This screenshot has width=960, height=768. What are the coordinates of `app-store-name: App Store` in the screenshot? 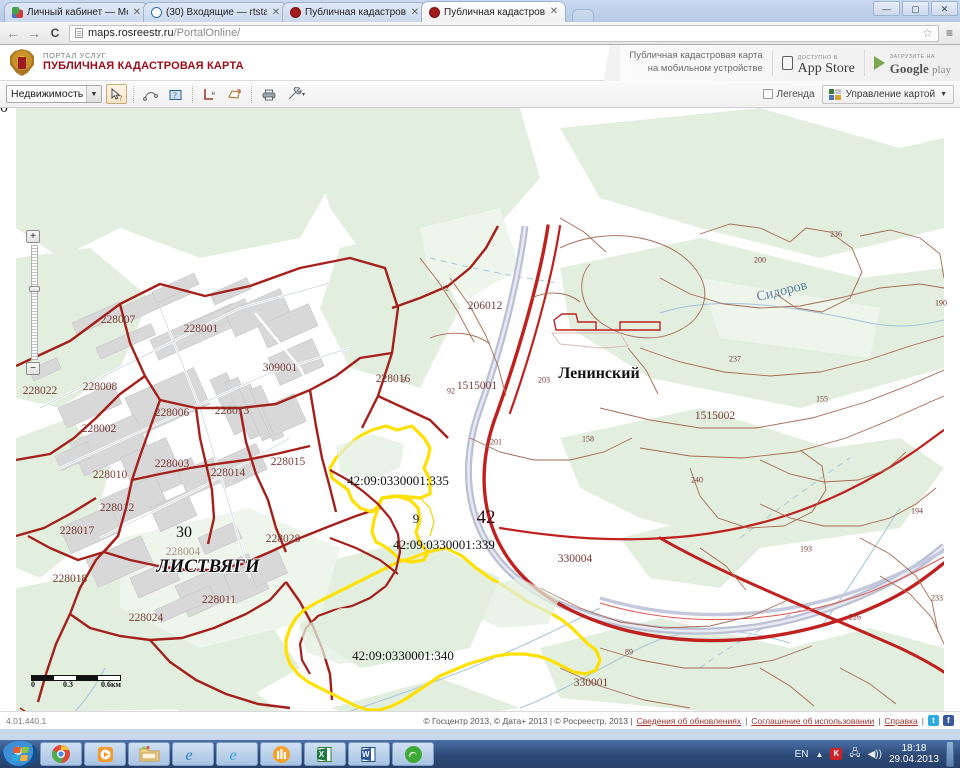 It's located at (826, 68).